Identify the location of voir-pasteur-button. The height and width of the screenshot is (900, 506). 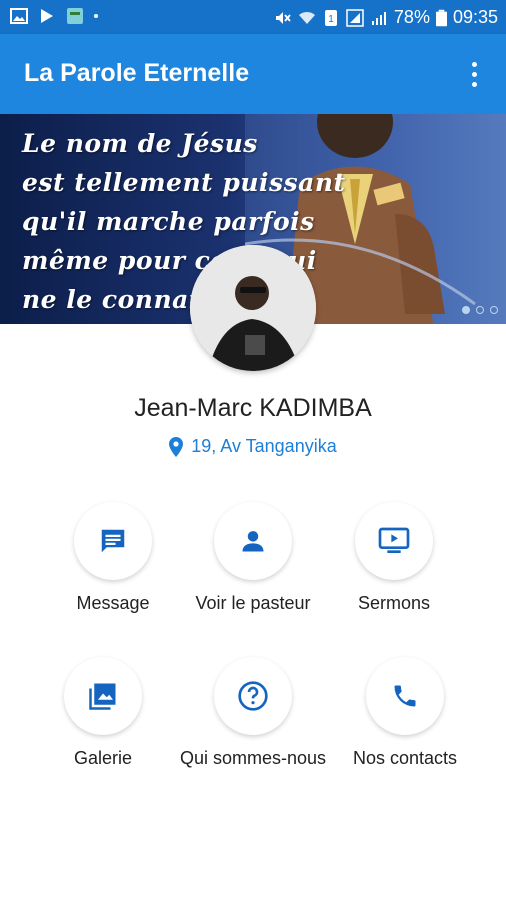
(253, 541).